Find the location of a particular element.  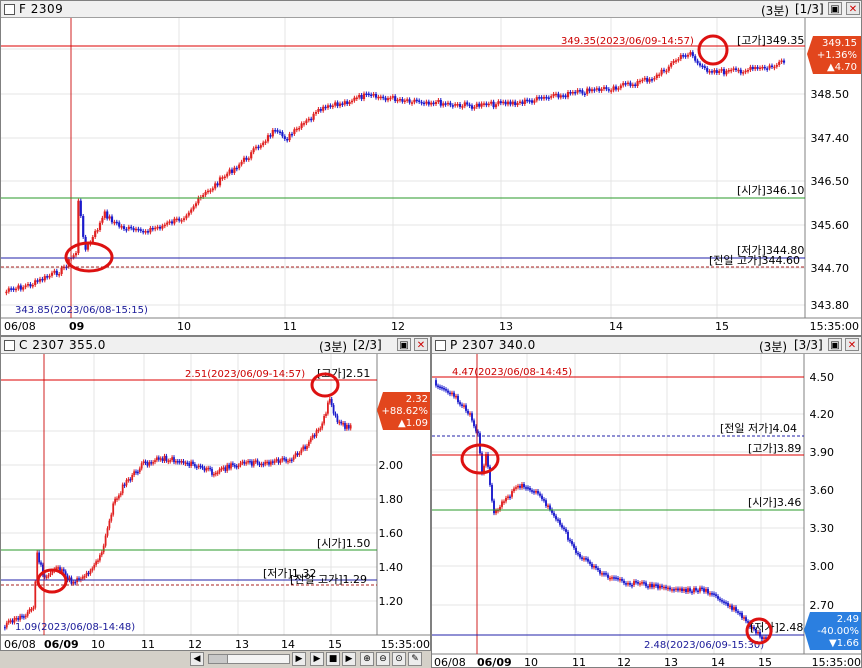

put-chart-titlebar: P 2307 340.0 (3분) [3/3] ▣ ✕ is located at coordinates (646, 345).